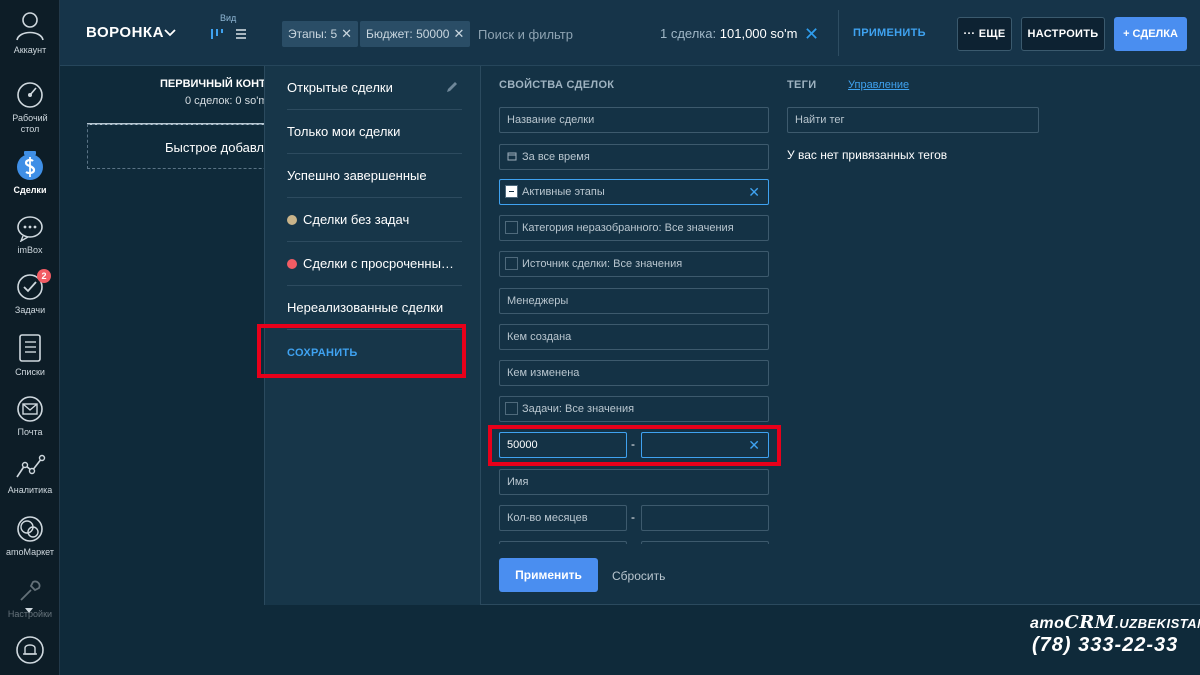 The image size is (1200, 675). I want to click on pipeline-title: ВОРОНКА, so click(125, 32).